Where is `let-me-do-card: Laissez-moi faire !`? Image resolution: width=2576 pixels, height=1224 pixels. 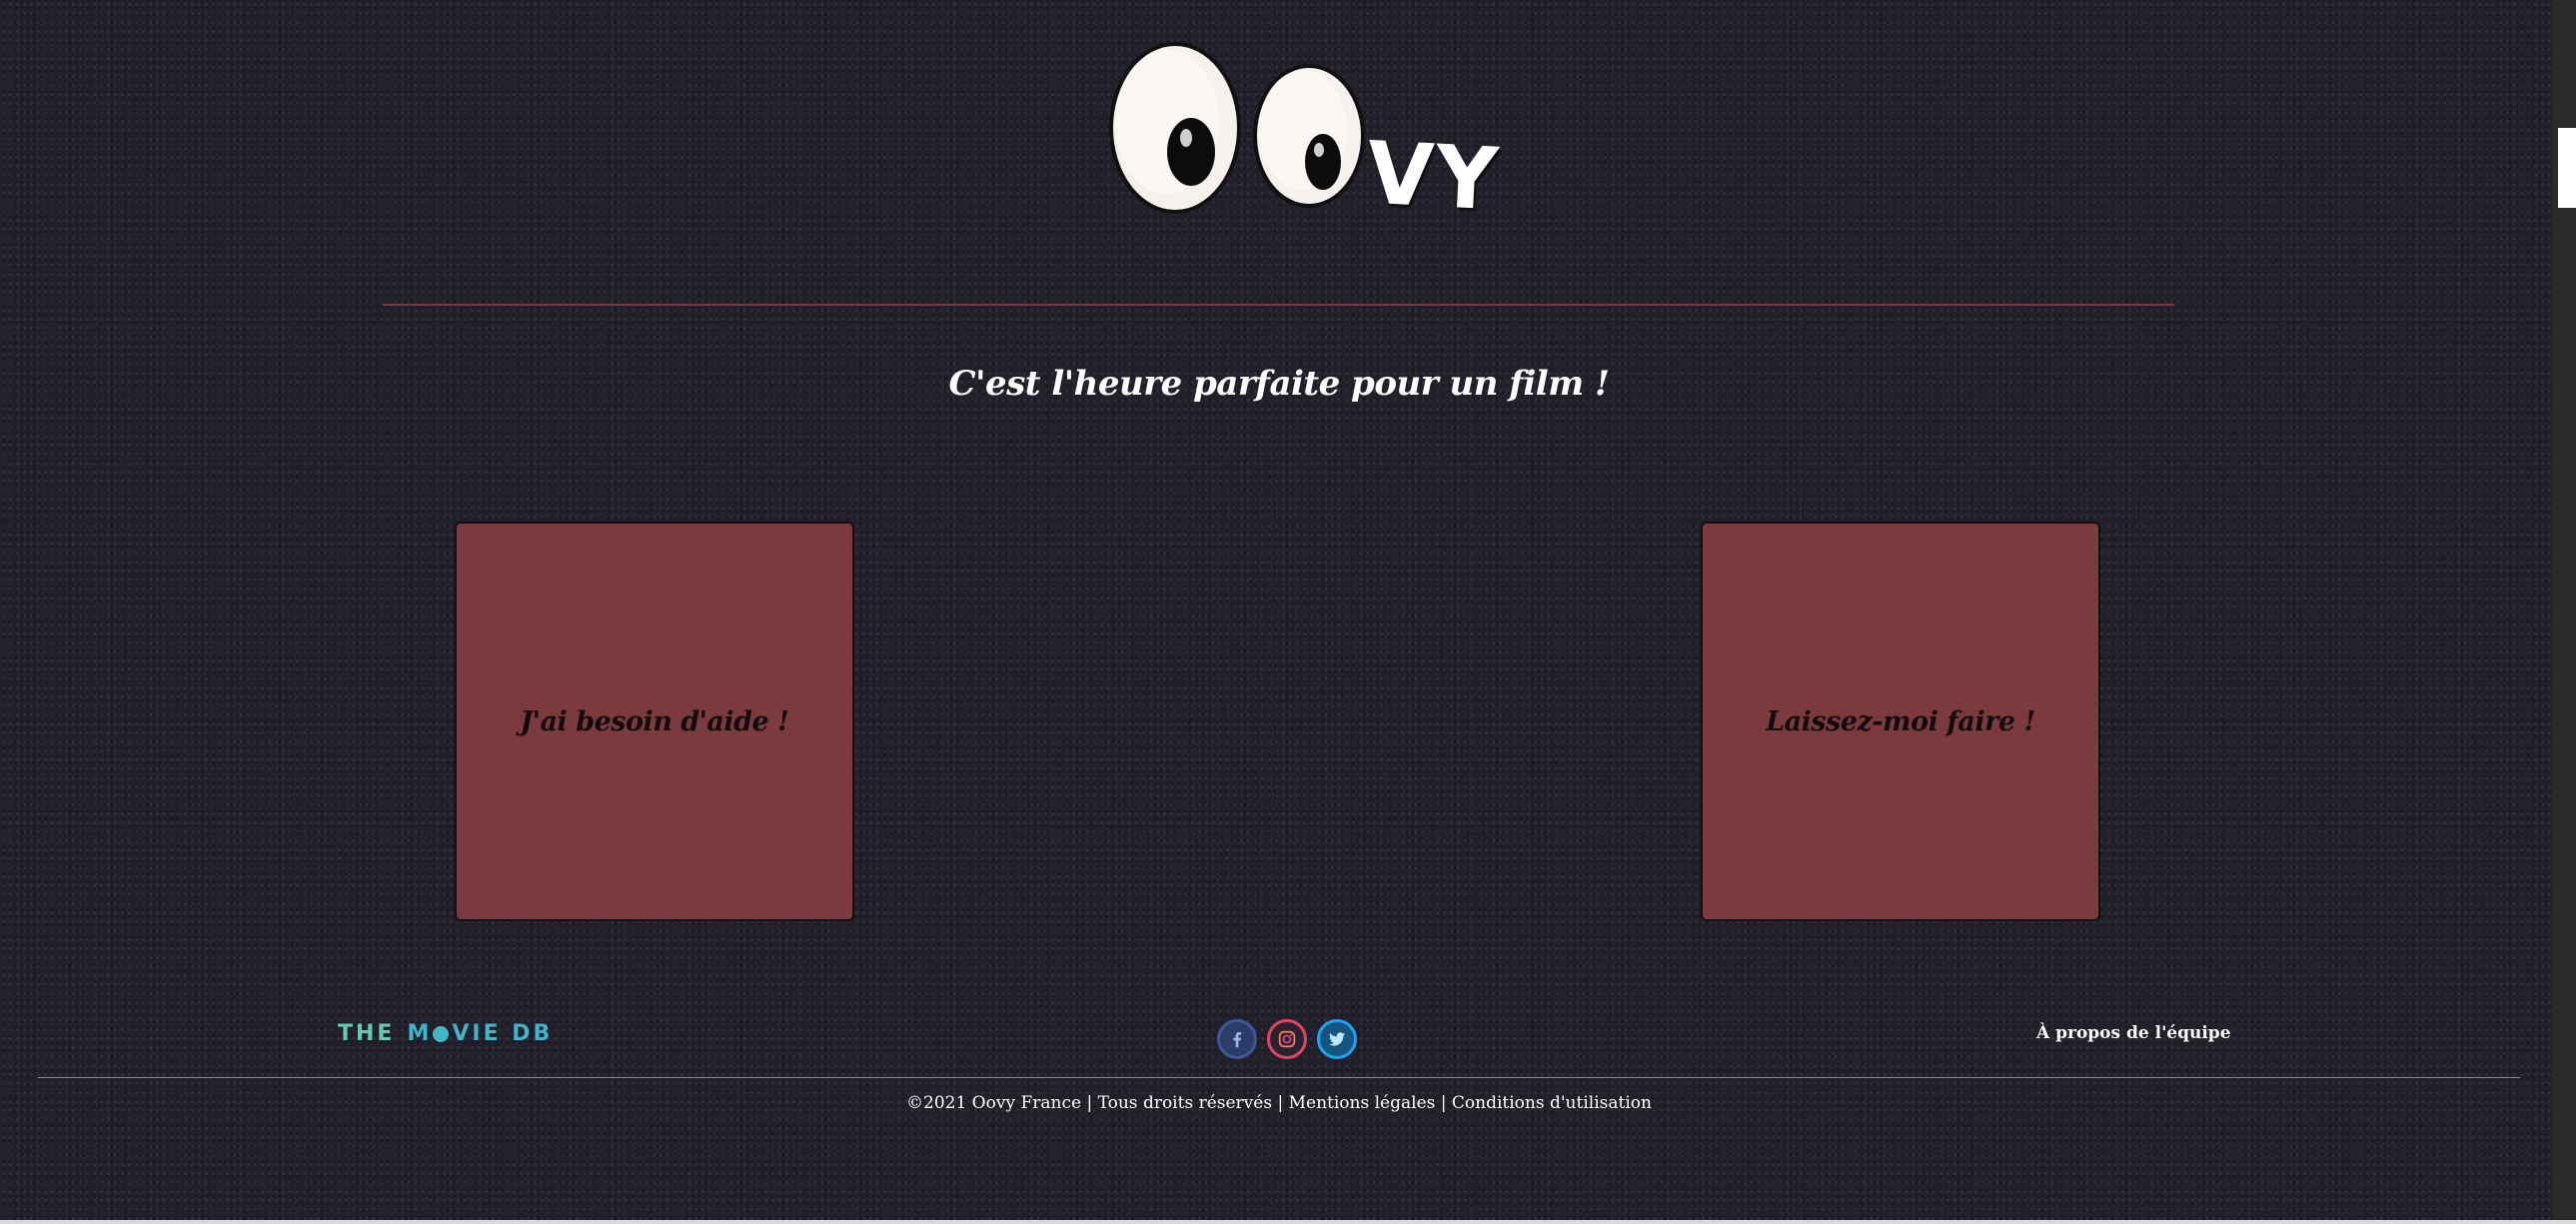
let-me-do-card: Laissez-moi faire ! is located at coordinates (1900, 721).